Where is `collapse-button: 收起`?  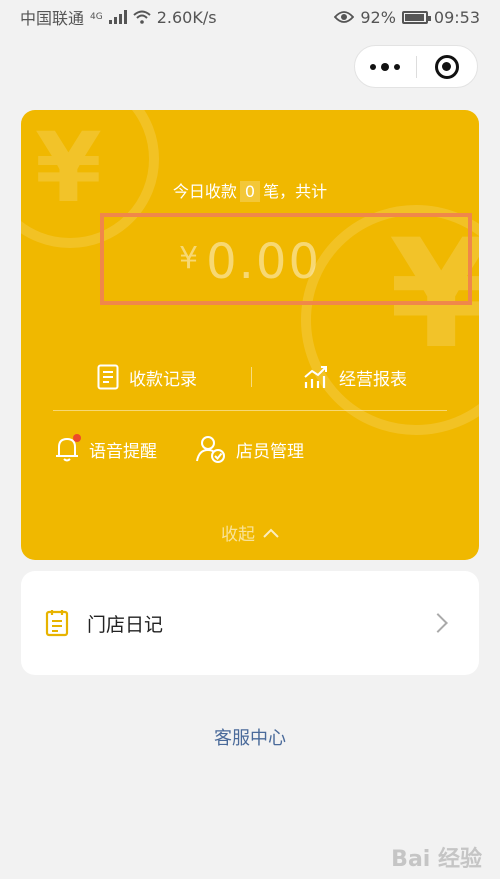 collapse-button: 收起 is located at coordinates (250, 532).